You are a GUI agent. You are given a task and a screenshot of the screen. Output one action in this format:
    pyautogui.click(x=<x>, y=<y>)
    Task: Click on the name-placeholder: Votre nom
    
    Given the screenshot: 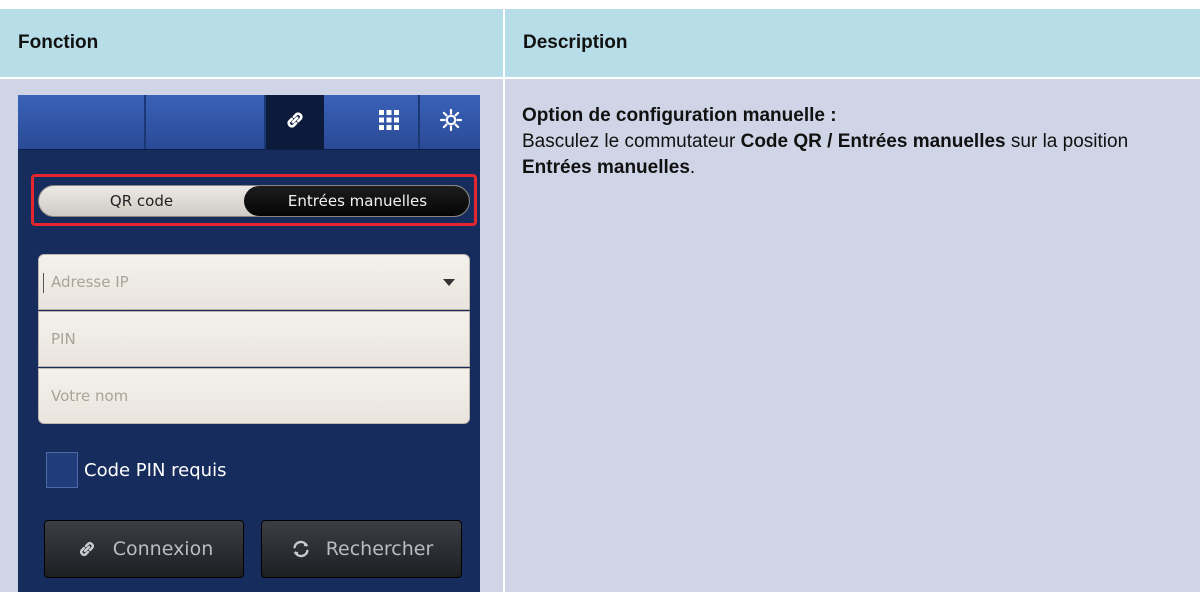 What is the action you would take?
    pyautogui.click(x=90, y=396)
    